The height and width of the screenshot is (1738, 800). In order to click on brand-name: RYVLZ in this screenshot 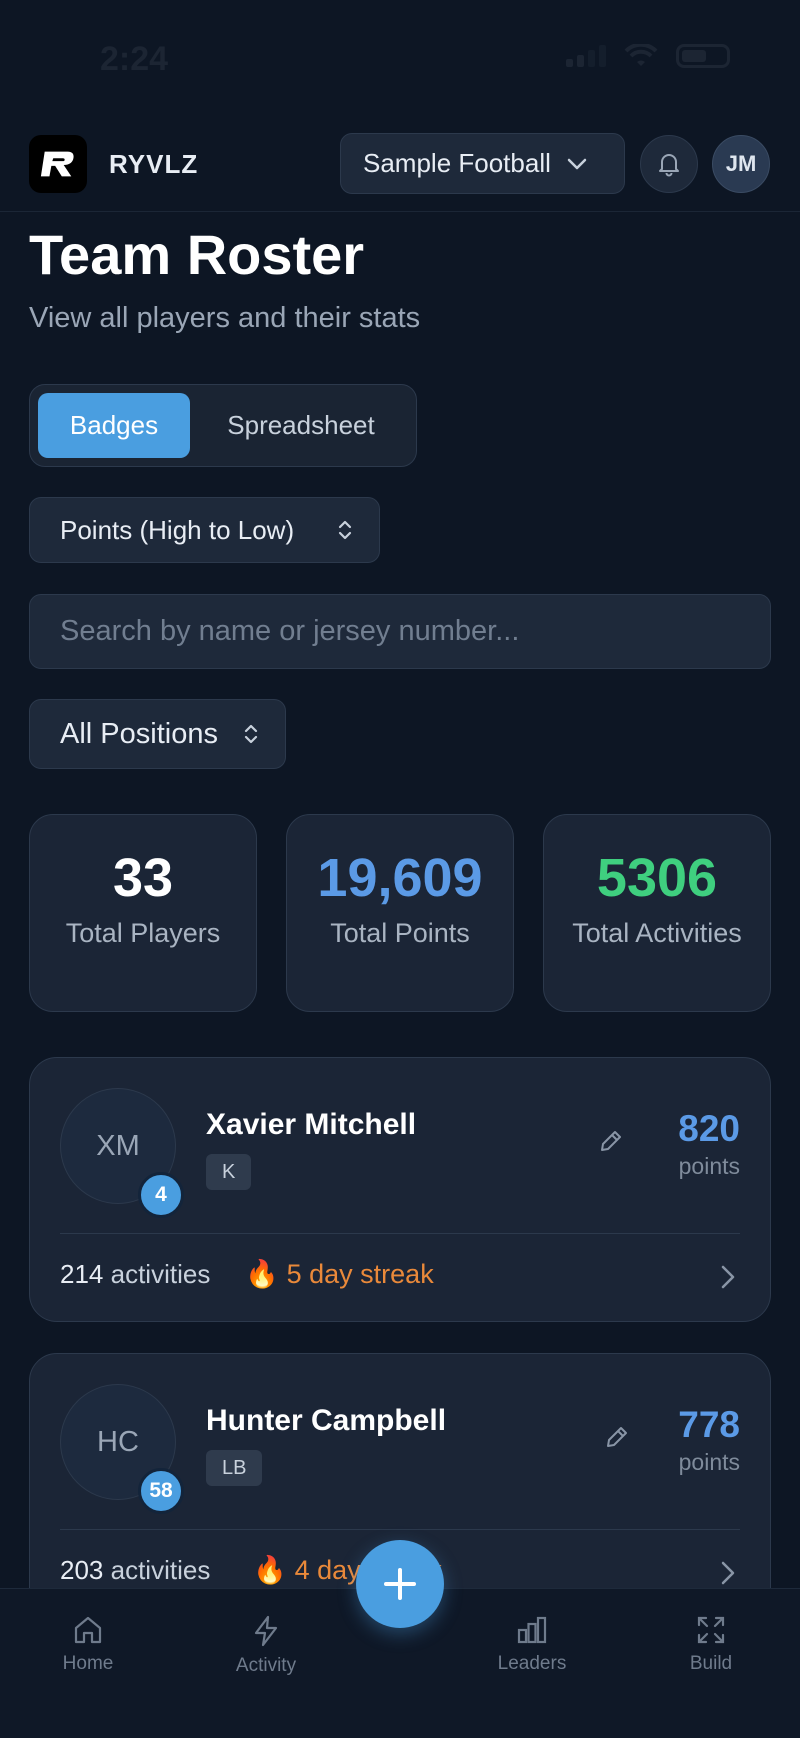, I will do `click(154, 164)`.